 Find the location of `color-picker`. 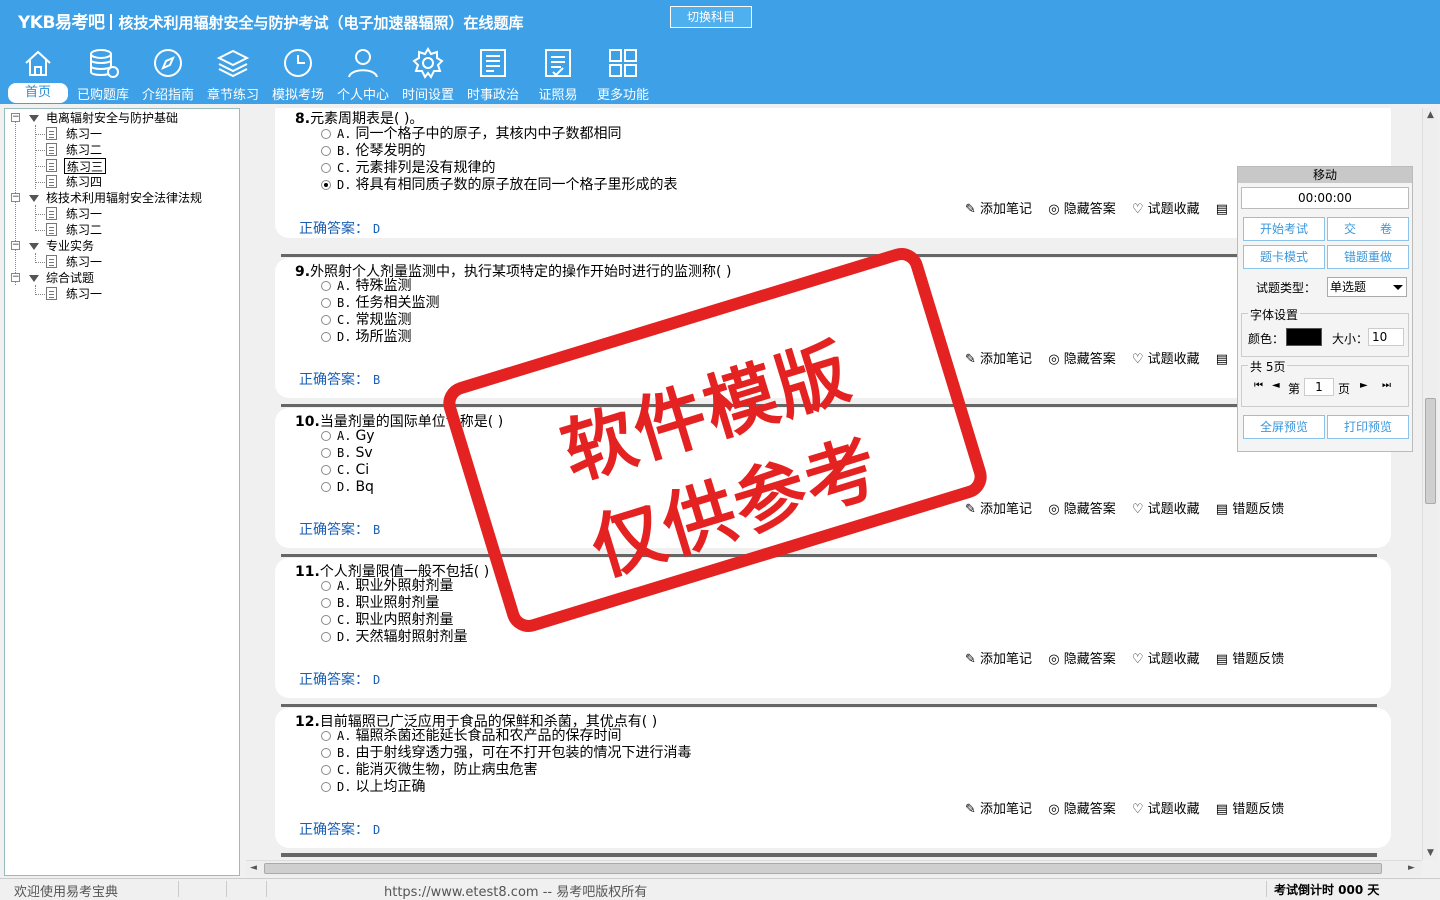

color-picker is located at coordinates (1304, 337).